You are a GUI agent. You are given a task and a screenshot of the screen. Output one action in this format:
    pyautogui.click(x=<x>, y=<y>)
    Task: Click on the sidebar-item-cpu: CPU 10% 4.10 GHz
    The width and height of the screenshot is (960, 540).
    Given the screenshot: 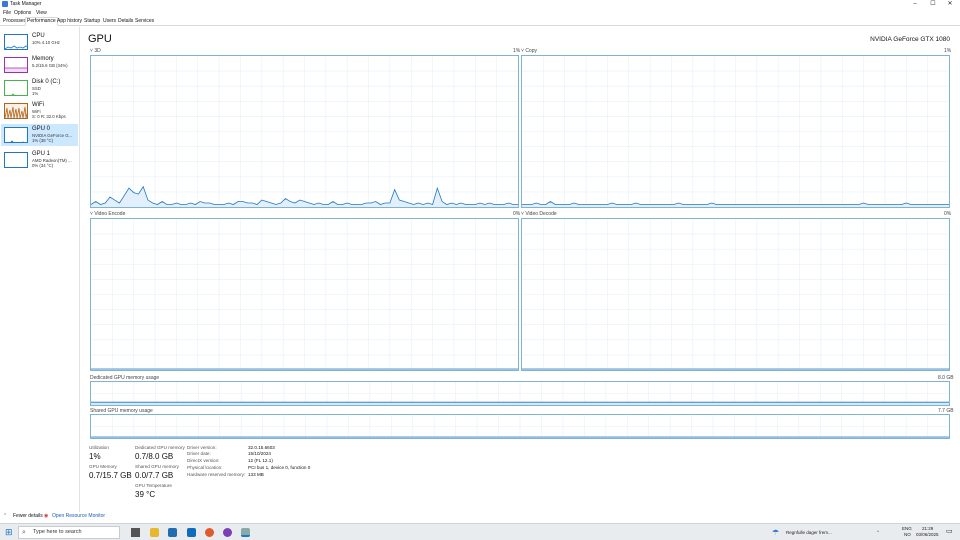 What is the action you would take?
    pyautogui.click(x=39, y=42)
    